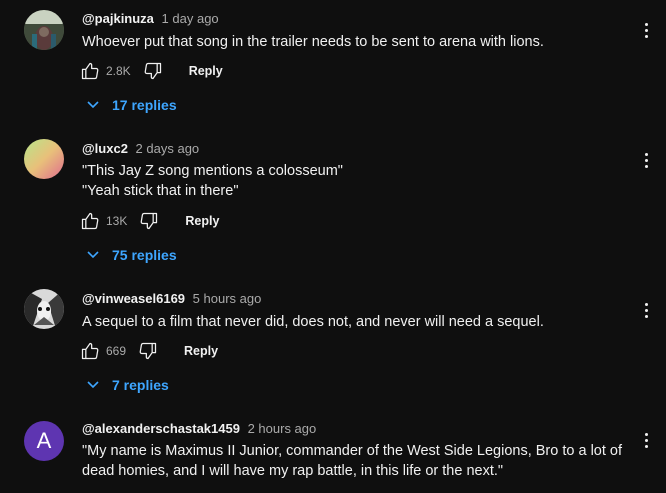 This screenshot has height=493, width=666. I want to click on view-replies-button: 17 replies, so click(131, 105).